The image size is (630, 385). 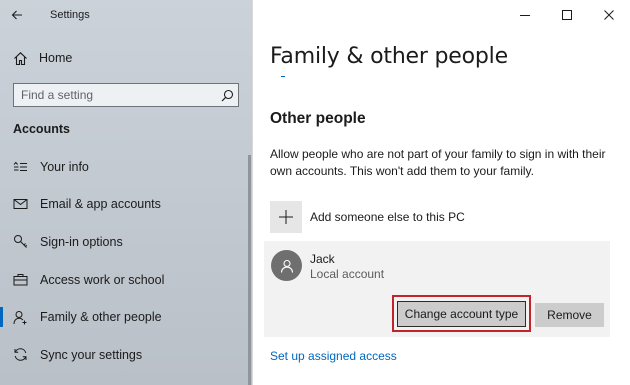 I want to click on sync-icon, so click(x=20, y=355).